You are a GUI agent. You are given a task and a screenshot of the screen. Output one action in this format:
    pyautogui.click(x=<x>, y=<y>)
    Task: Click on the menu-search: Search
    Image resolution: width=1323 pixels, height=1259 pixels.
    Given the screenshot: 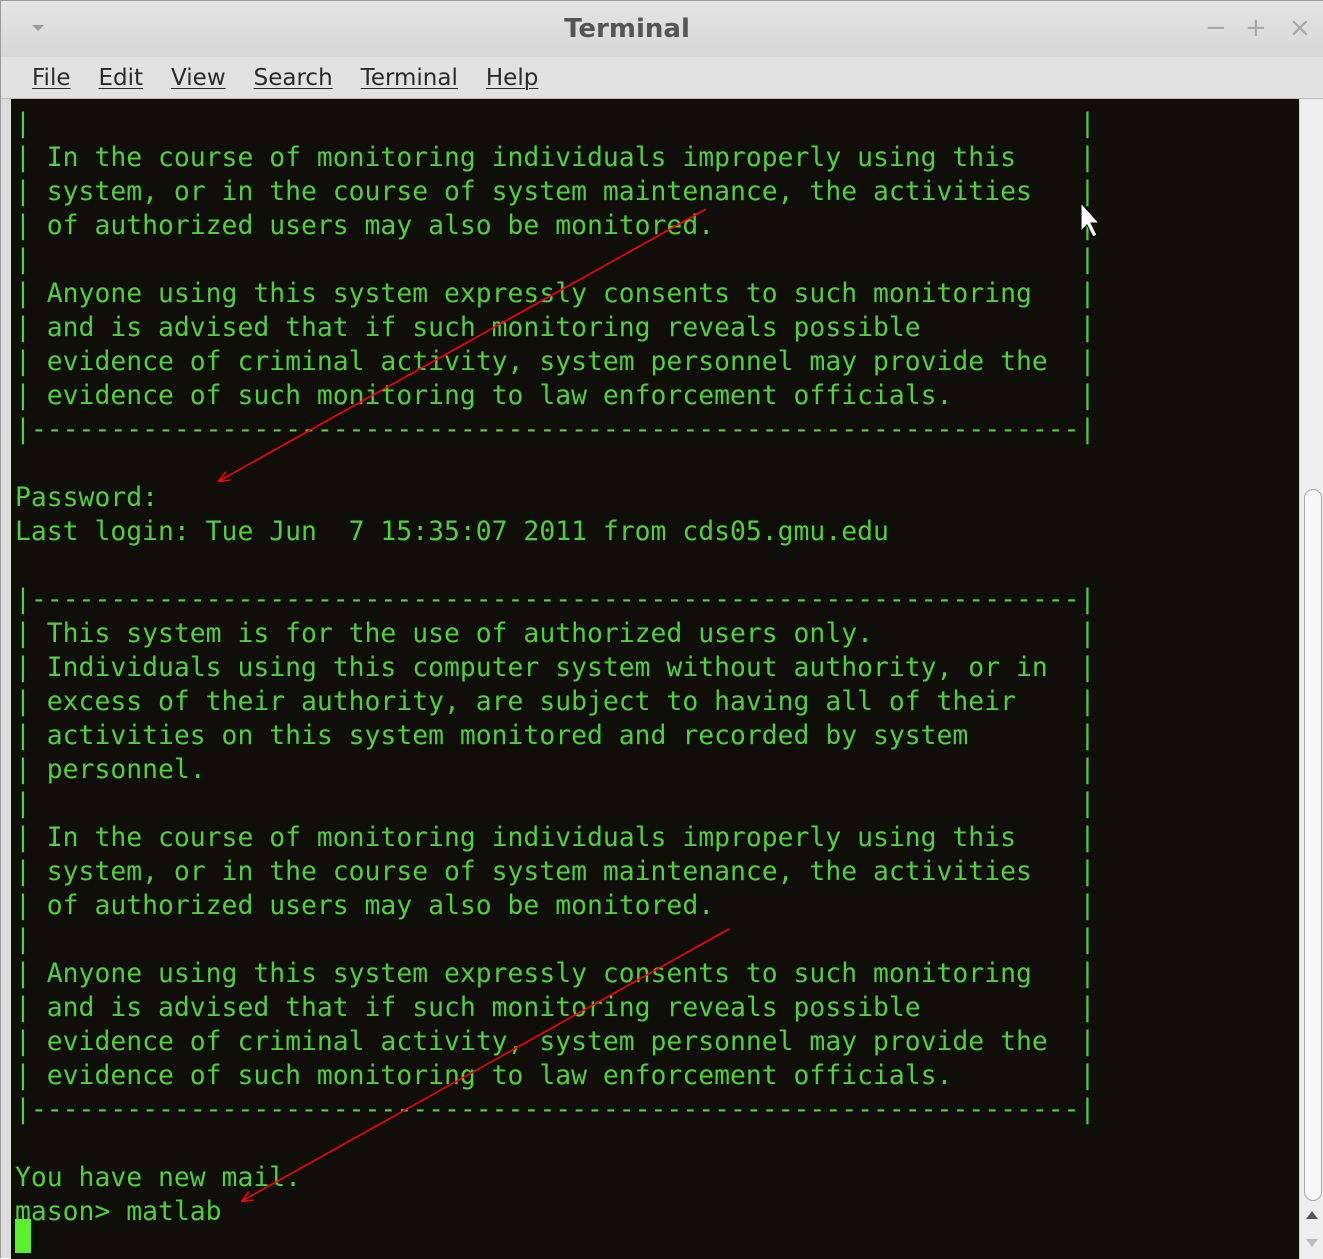 What is the action you would take?
    pyautogui.click(x=293, y=78)
    